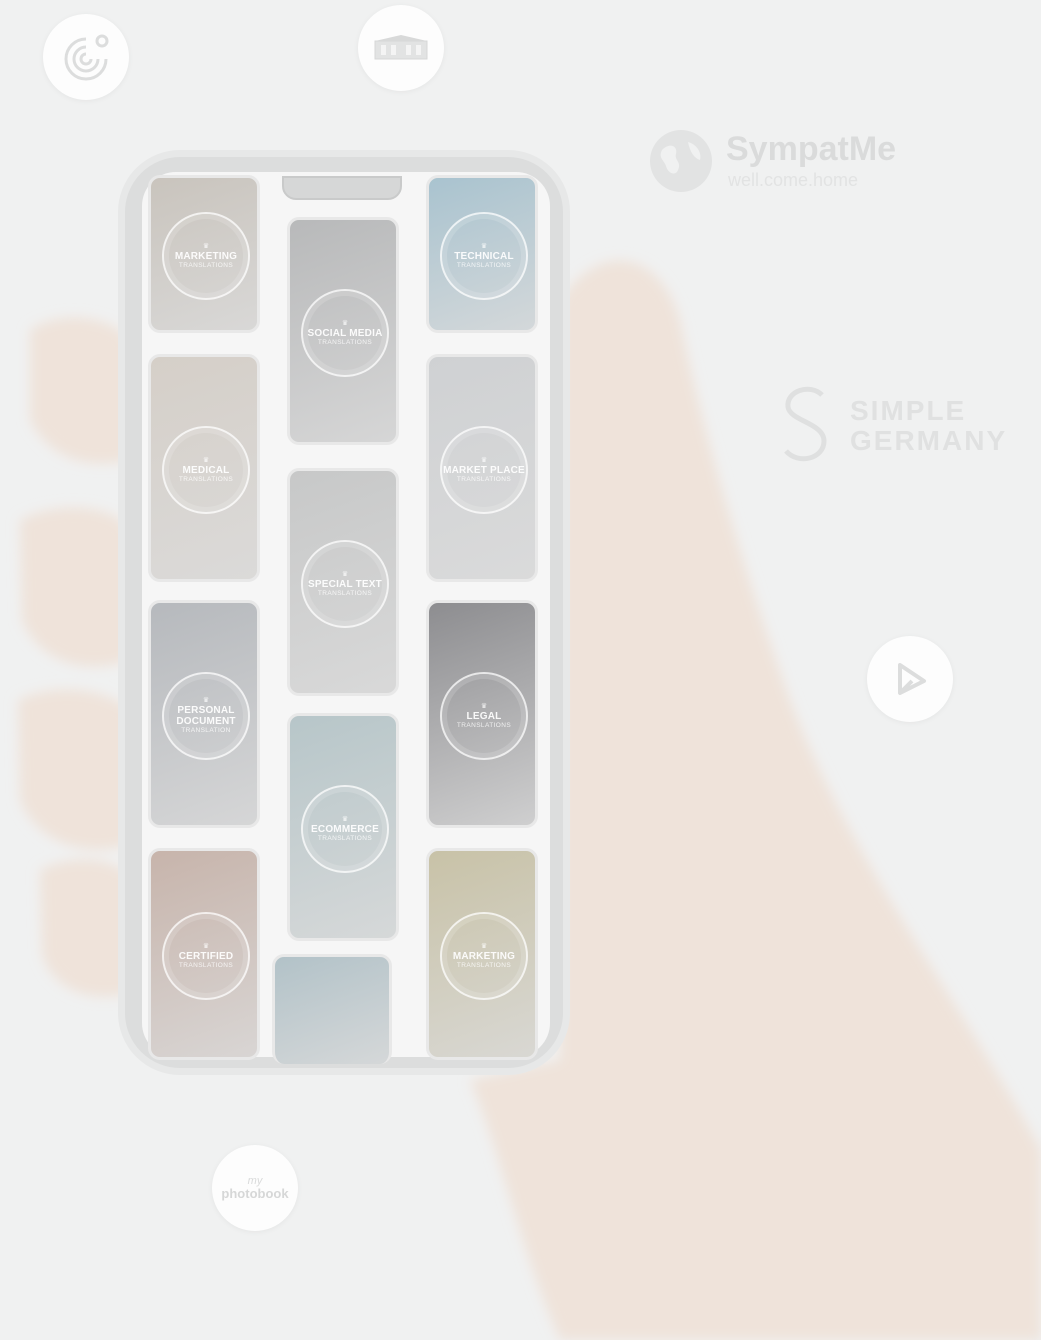 The width and height of the screenshot is (1041, 1340). I want to click on translation-badge: ♛ ECOMMERCE TRANSLATIONS, so click(345, 829).